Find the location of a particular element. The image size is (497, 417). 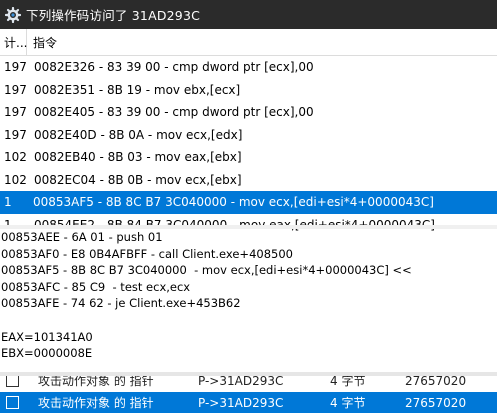

opcode-list-header: 计... 指令 is located at coordinates (248, 42).